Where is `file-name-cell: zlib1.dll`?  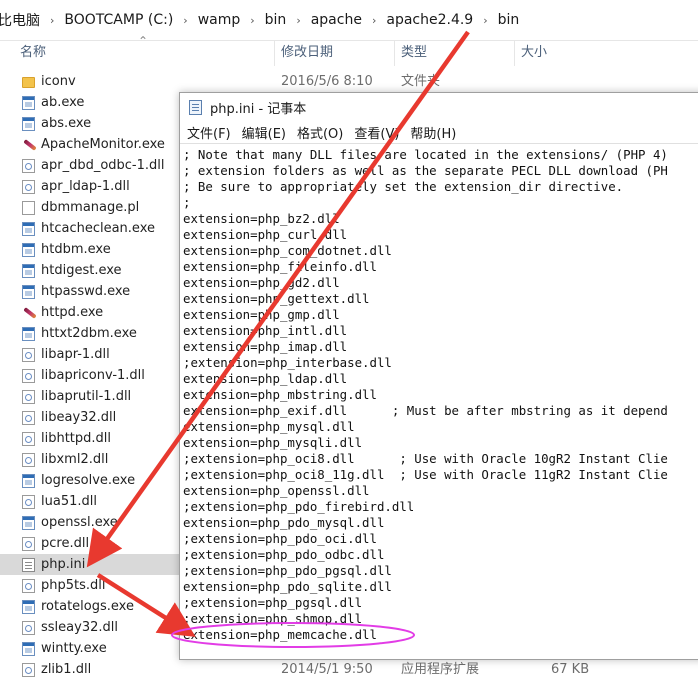 file-name-cell: zlib1.dll is located at coordinates (56, 669).